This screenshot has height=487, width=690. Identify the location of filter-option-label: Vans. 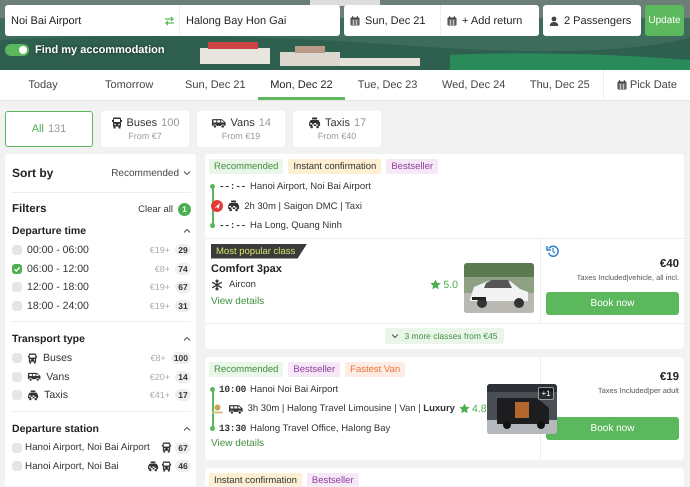
(58, 376).